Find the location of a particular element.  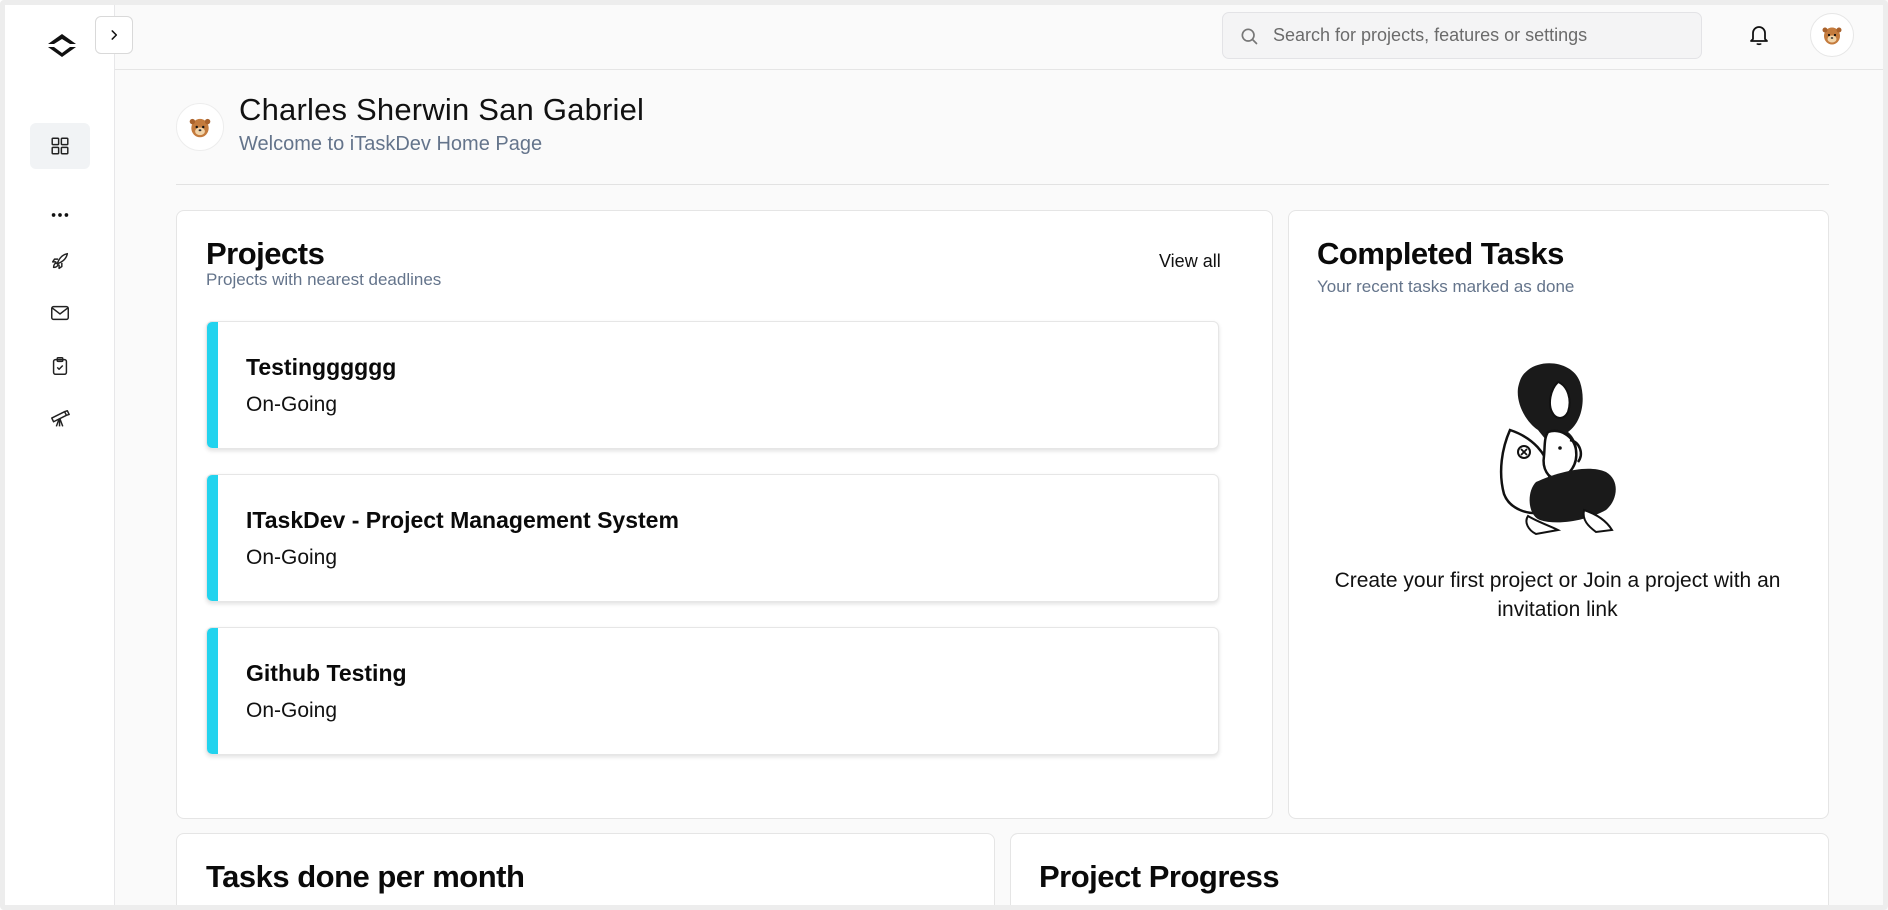

project-item: Testingggggg On-Going is located at coordinates (712, 385).